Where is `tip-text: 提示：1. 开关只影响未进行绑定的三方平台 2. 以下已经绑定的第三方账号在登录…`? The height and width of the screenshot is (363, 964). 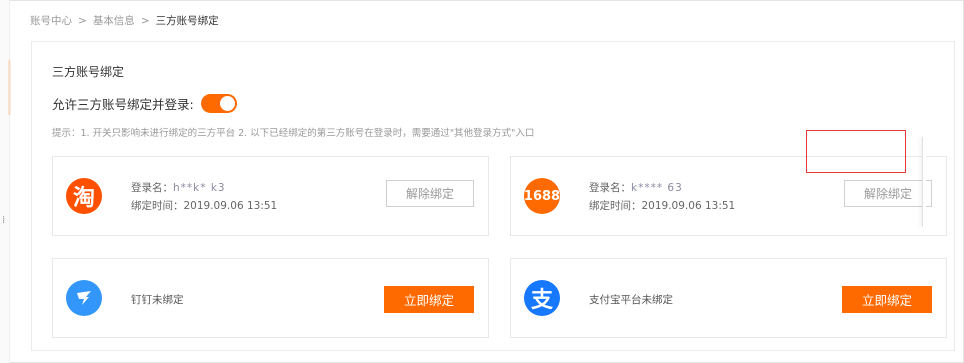
tip-text: 提示：1. 开关只影响未进行绑定的三方平台 2. 以下已经绑定的第三方账号在登录… is located at coordinates (293, 133).